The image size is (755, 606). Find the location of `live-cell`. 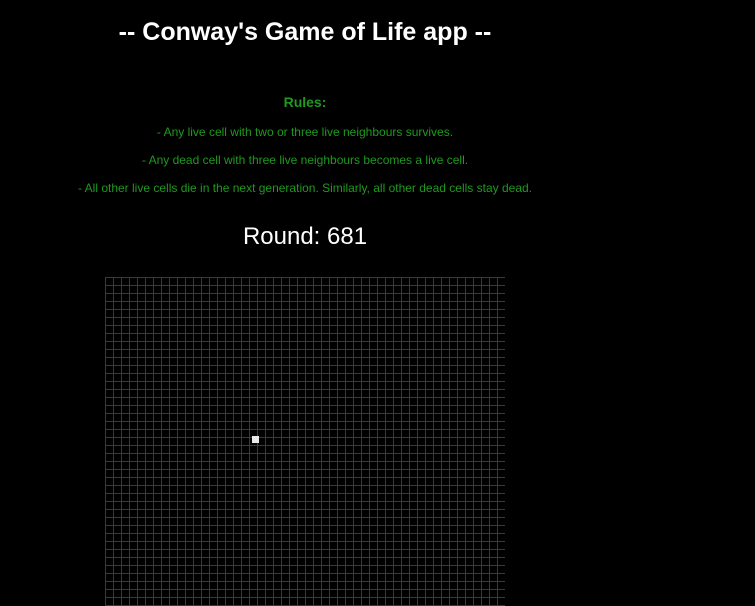

live-cell is located at coordinates (255, 439).